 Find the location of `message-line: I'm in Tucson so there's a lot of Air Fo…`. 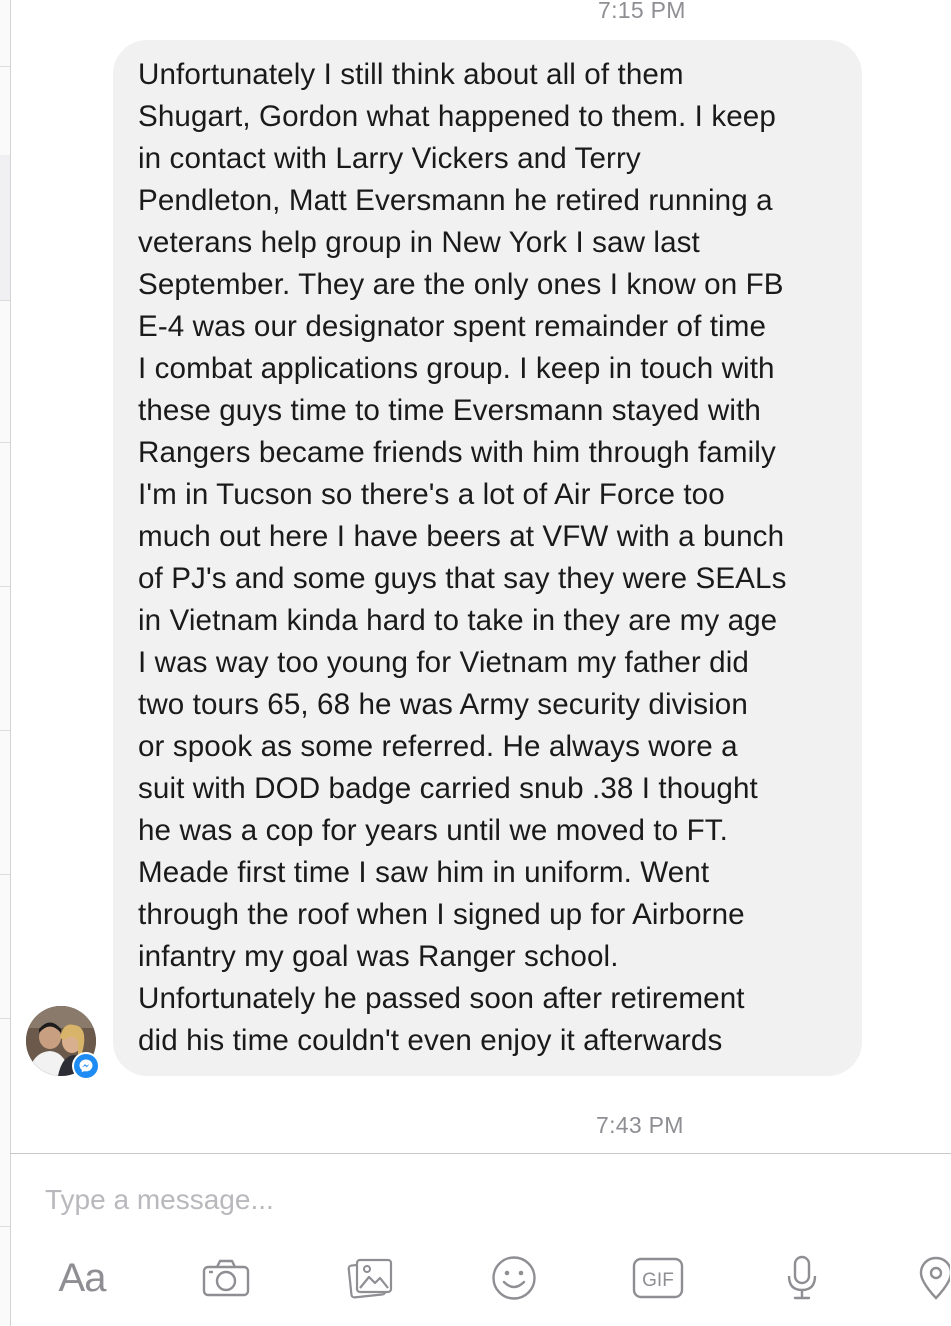

message-line: I'm in Tucson so there's a lot of Air Fo… is located at coordinates (431, 494).